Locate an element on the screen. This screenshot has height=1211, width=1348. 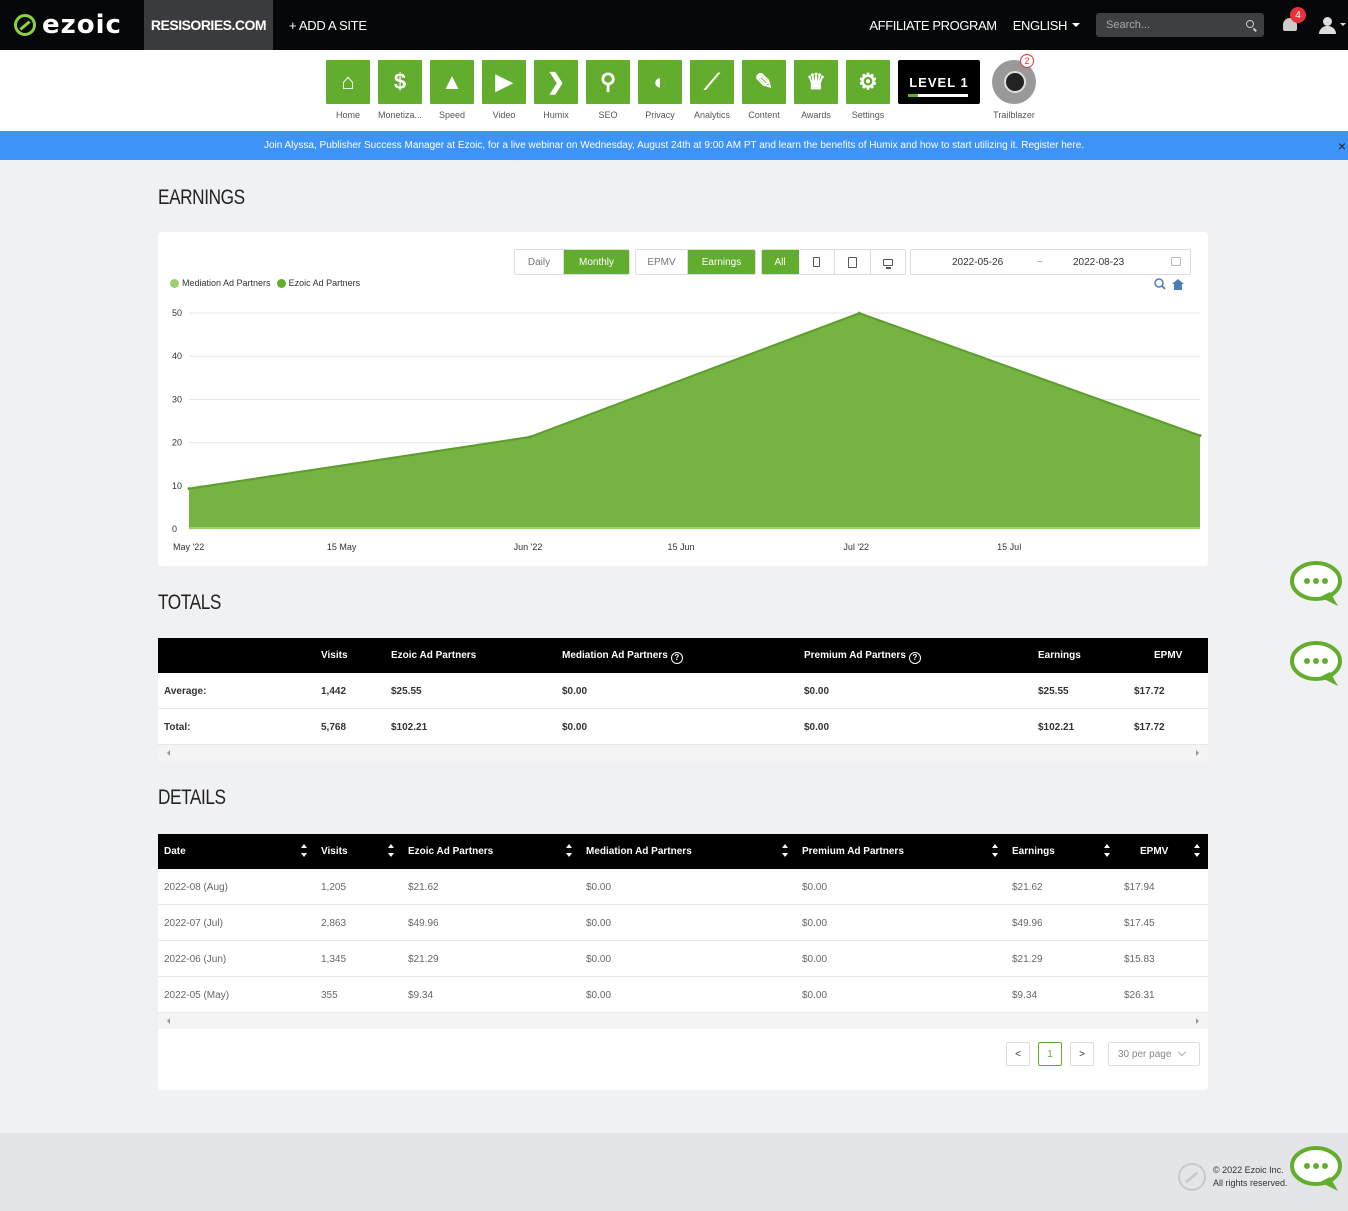
next-page-button: > is located at coordinates (1082, 1054).